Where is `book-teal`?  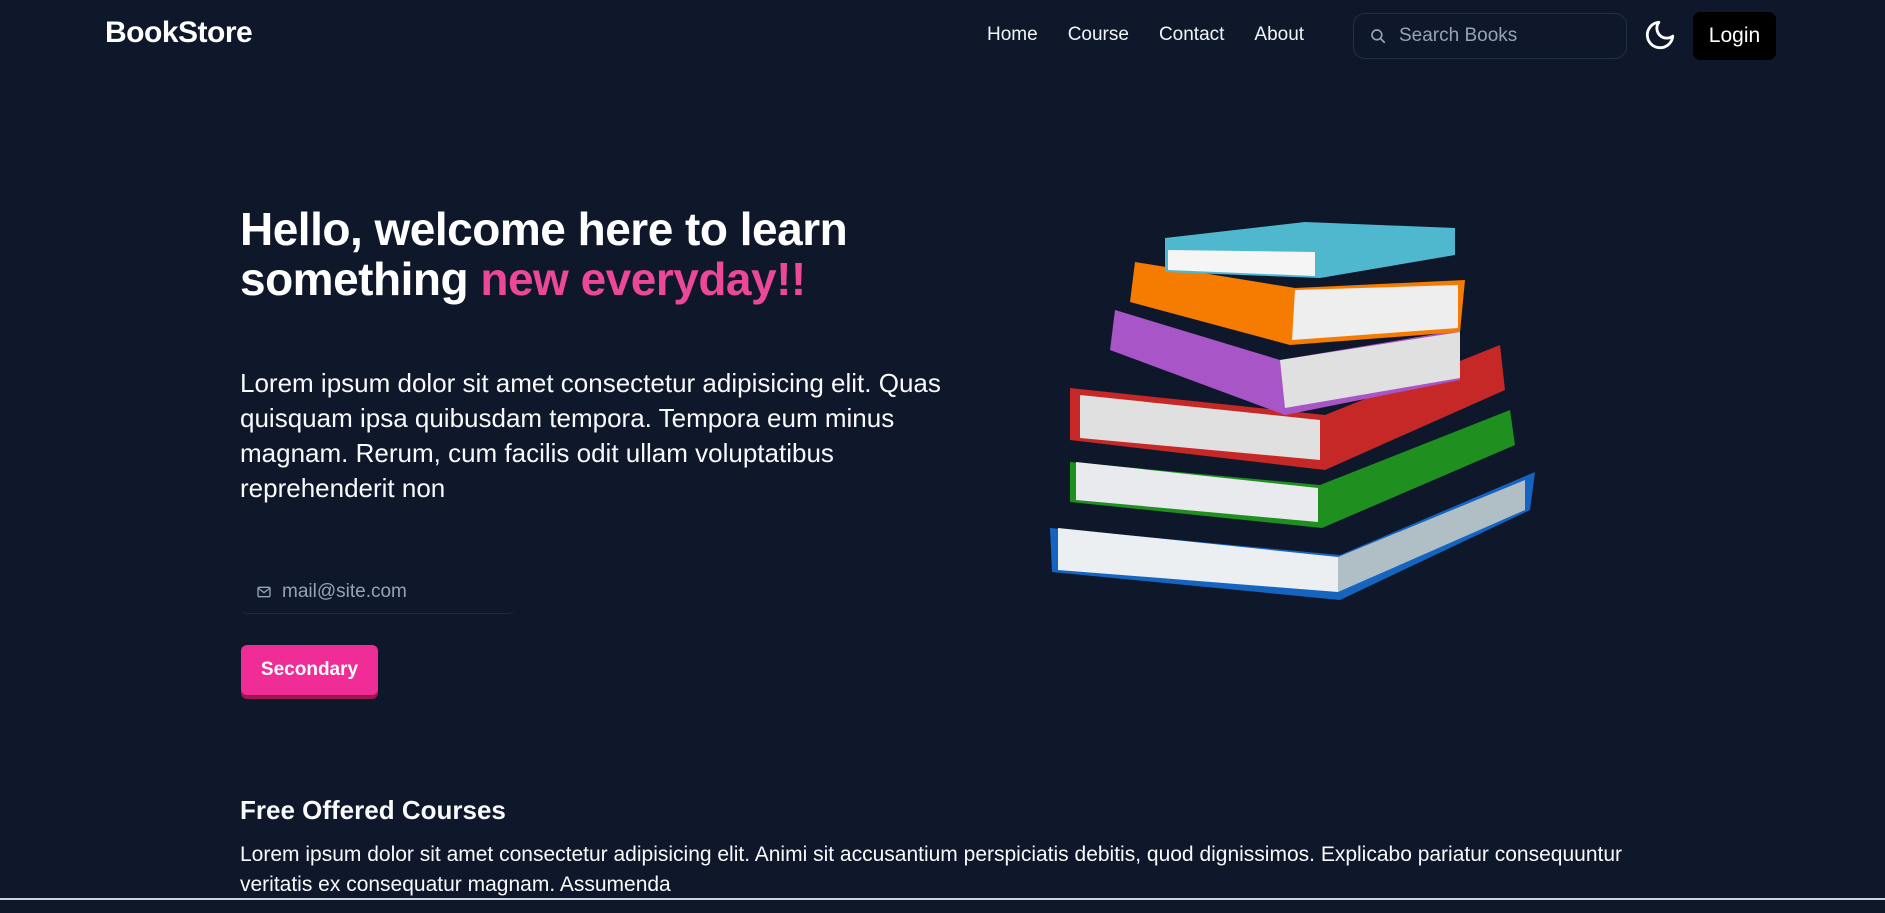 book-teal is located at coordinates (1310, 250).